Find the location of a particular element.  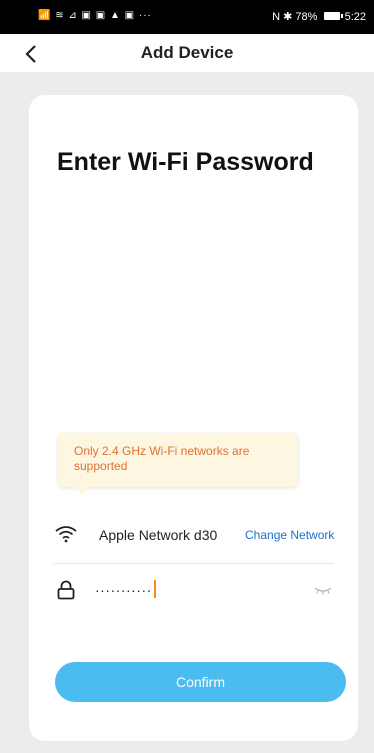

nav-bar: Add Device is located at coordinates (187, 53).